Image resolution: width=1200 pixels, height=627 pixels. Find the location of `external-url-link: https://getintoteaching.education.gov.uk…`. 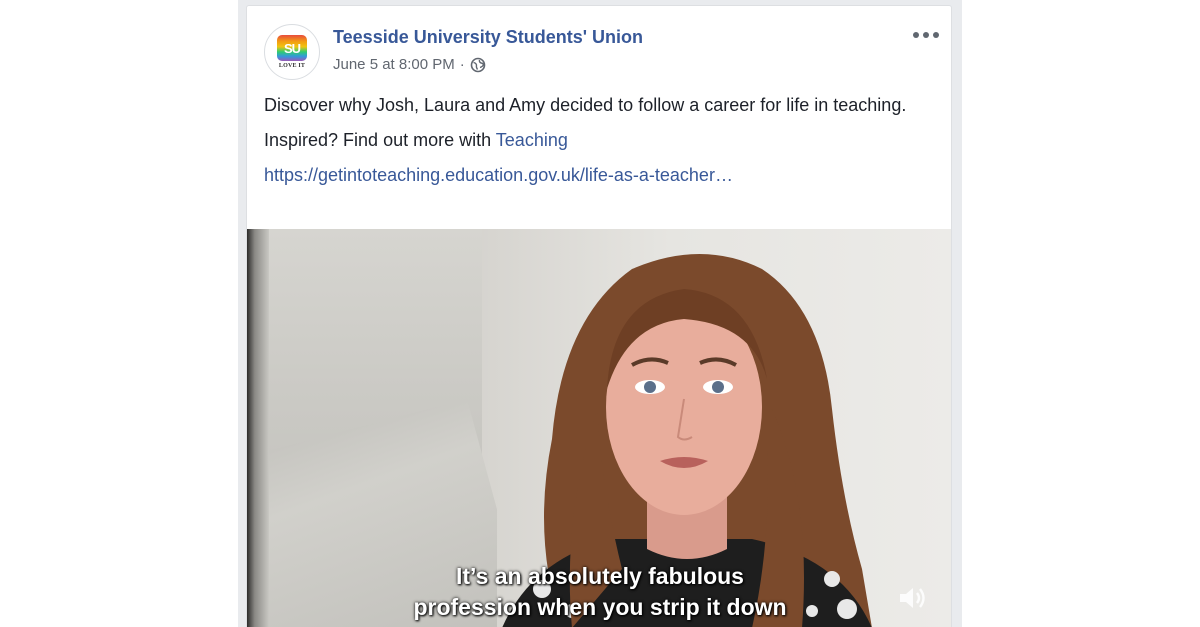

external-url-link: https://getintoteaching.education.gov.uk… is located at coordinates (498, 175).